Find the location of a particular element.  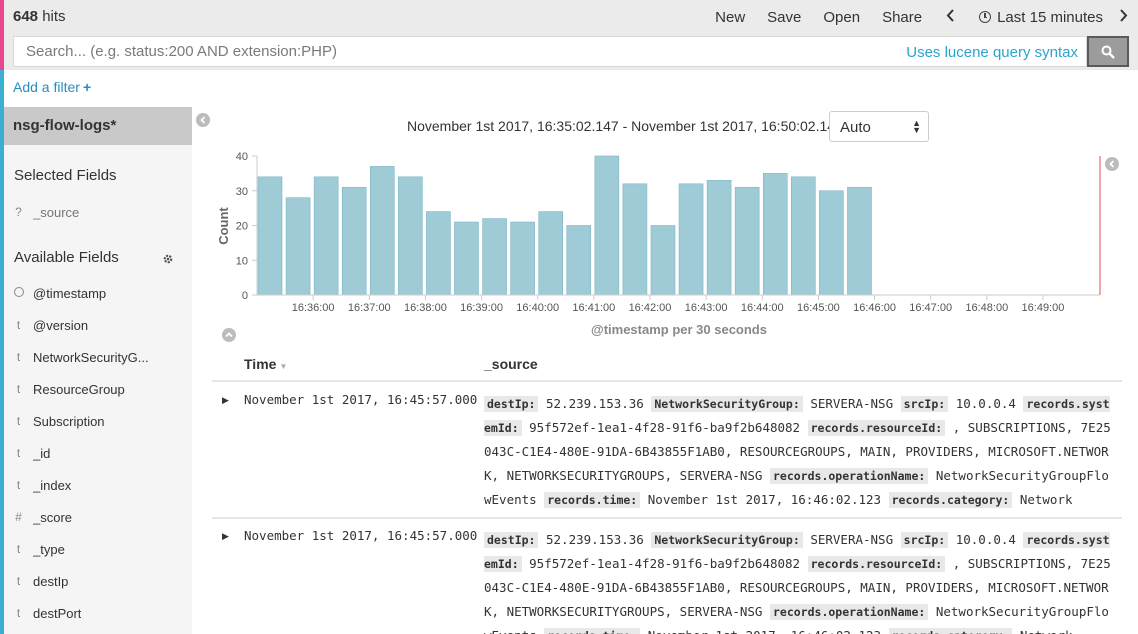

time-picker-button: Last 15 minutes is located at coordinates (1041, 17).